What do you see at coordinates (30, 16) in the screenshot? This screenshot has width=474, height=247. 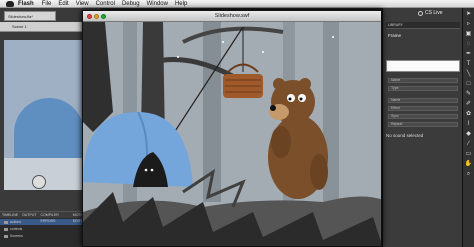 I see `document-tab: Slideshow.fla*` at bounding box center [30, 16].